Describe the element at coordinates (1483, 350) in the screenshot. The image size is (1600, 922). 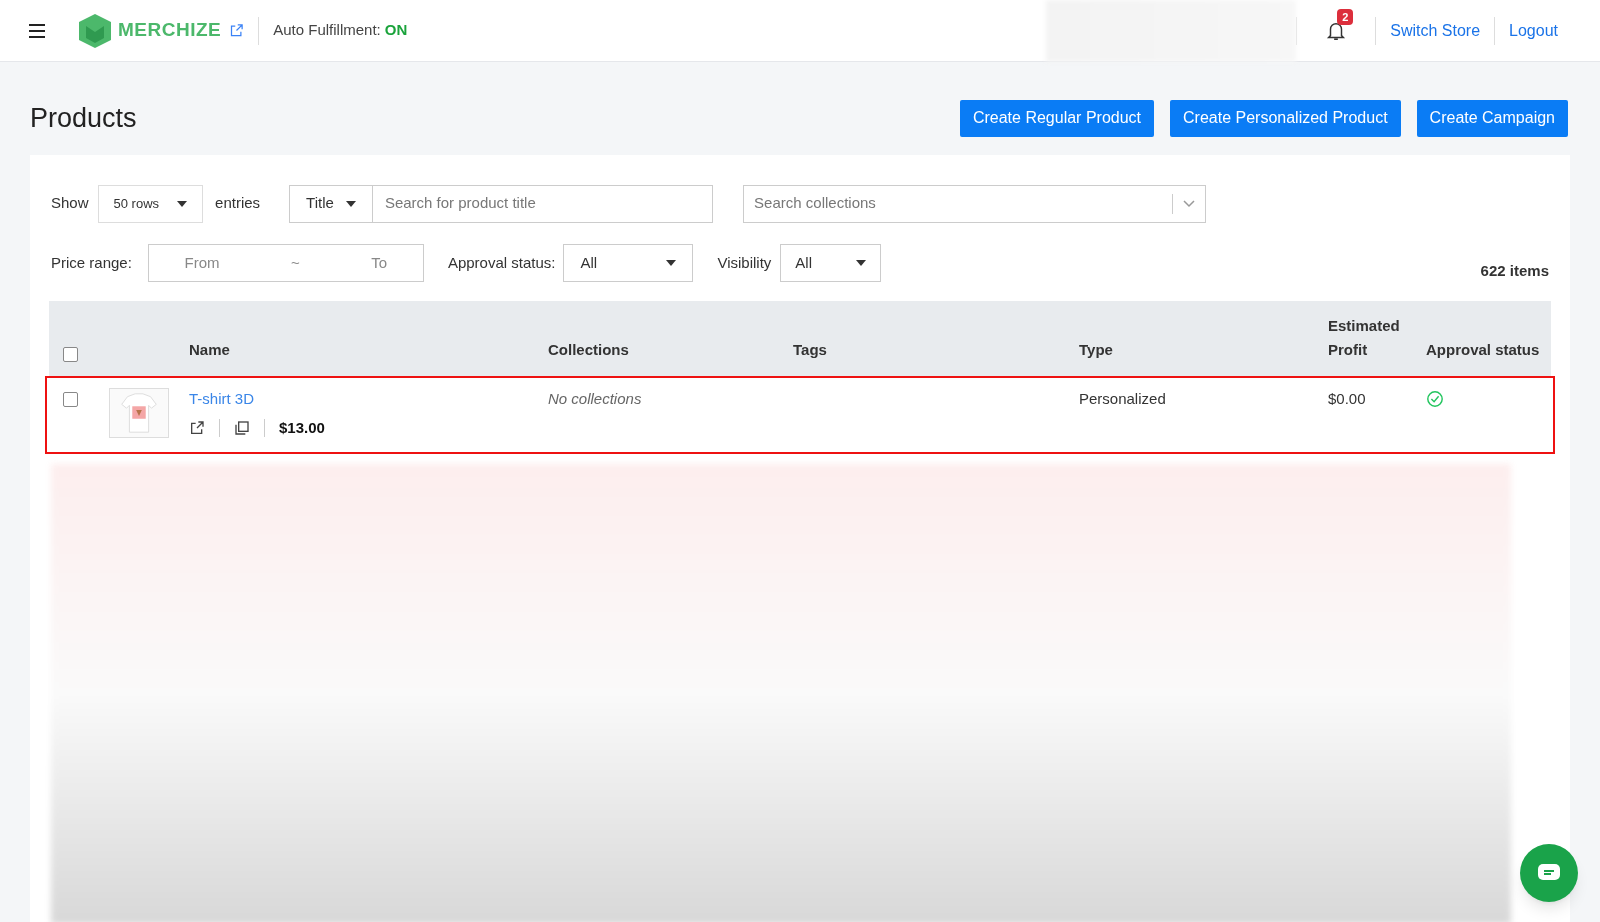
I see `column-header: Approval status` at that location.